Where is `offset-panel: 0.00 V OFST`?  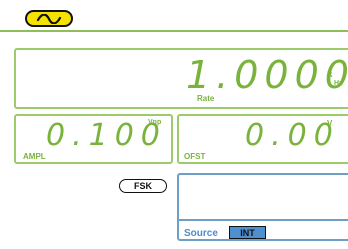
offset-panel: 0.00 V OFST is located at coordinates (262, 139).